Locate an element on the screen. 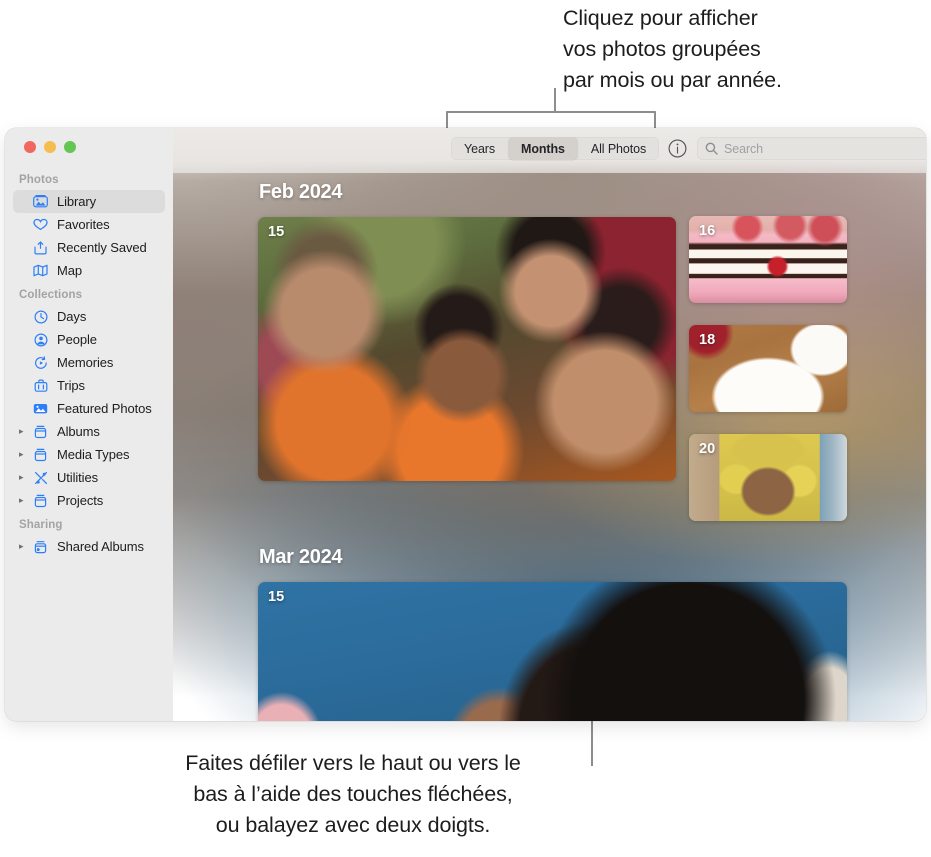 The width and height of the screenshot is (931, 857). sidebar-item-label: Featured Photos is located at coordinates (104, 408).